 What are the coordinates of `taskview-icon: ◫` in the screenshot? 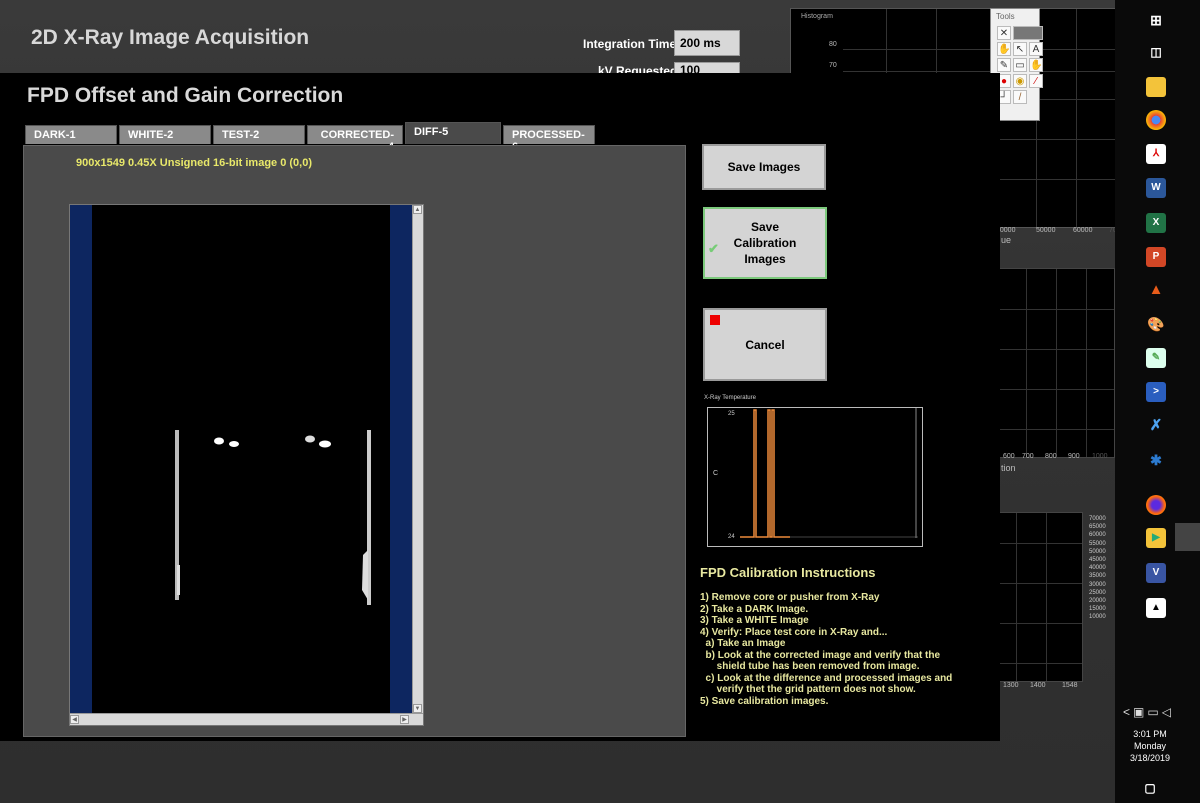 It's located at (1156, 52).